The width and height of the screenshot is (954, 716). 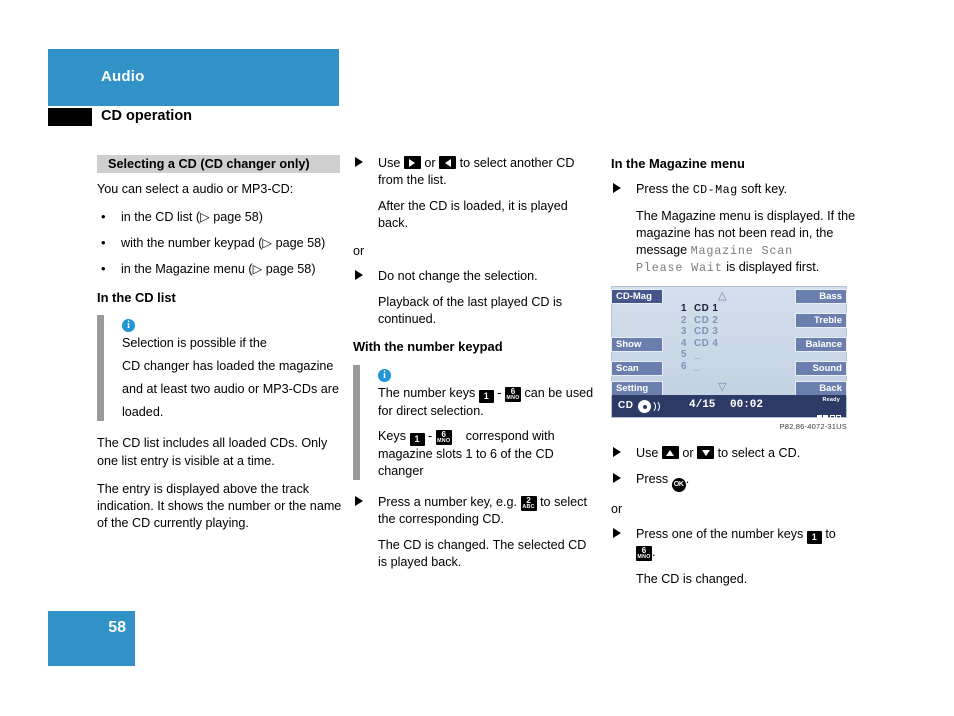 I want to click on list-item: with the number keypad (▷ page 58), so click(x=219, y=243).